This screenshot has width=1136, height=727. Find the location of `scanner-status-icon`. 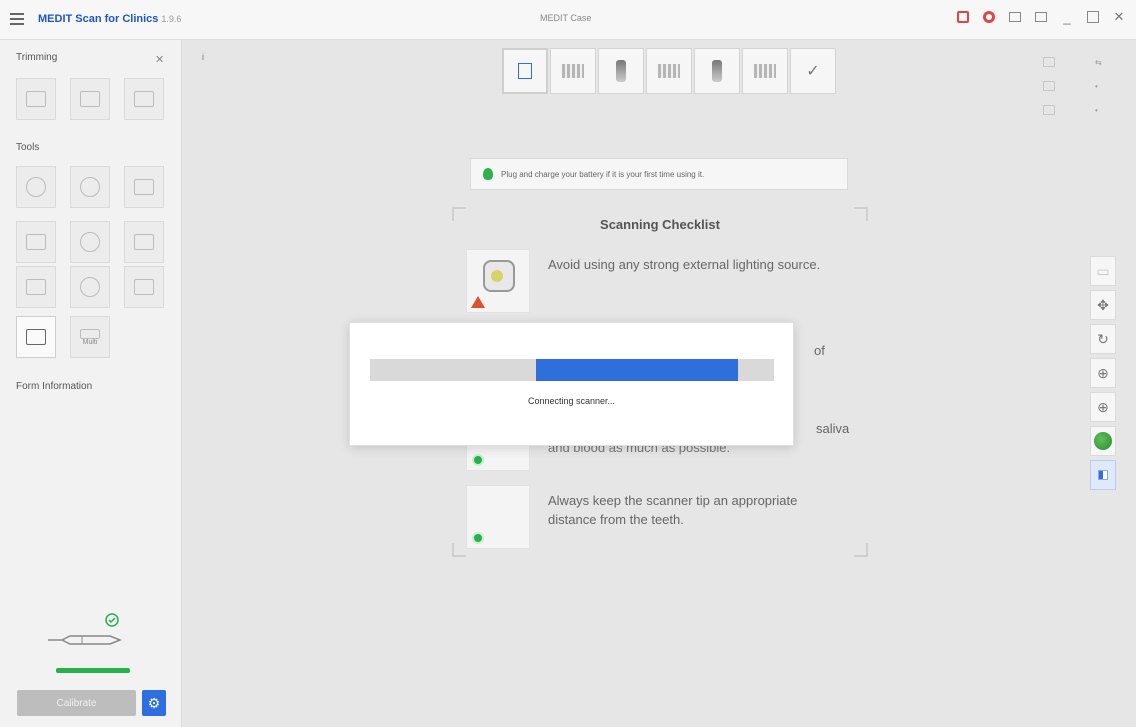

scanner-status-icon is located at coordinates (85, 629).